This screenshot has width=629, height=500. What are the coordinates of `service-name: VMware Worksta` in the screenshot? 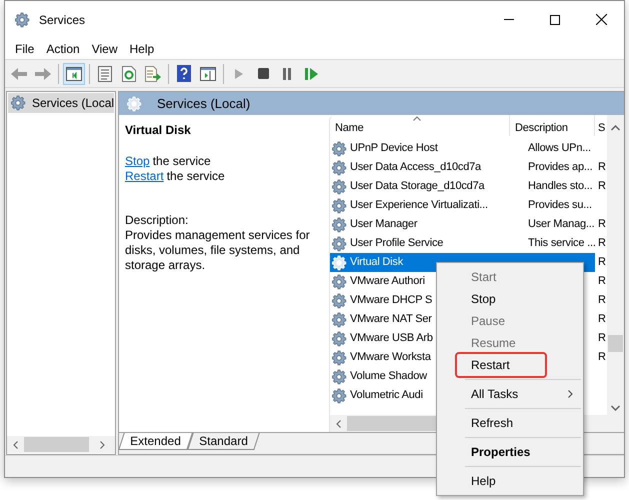 It's located at (390, 357).